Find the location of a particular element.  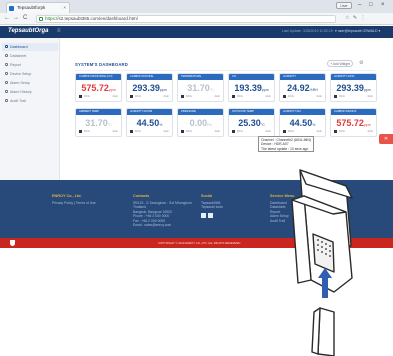

footer-links: Privacy Policy | Terms of Use is located at coordinates (74, 203).